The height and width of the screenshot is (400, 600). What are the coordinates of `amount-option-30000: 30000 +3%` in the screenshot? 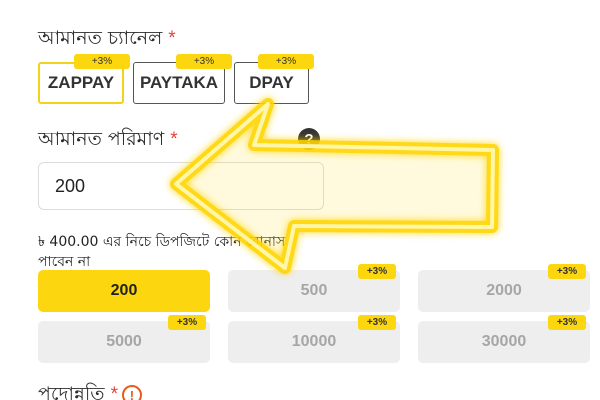 It's located at (504, 339).